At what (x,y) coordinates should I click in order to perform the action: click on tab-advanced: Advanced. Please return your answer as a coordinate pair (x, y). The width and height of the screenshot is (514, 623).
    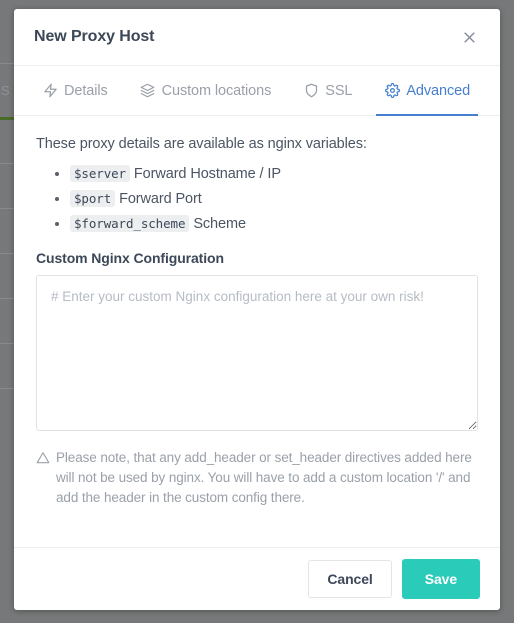
    Looking at the image, I should click on (427, 91).